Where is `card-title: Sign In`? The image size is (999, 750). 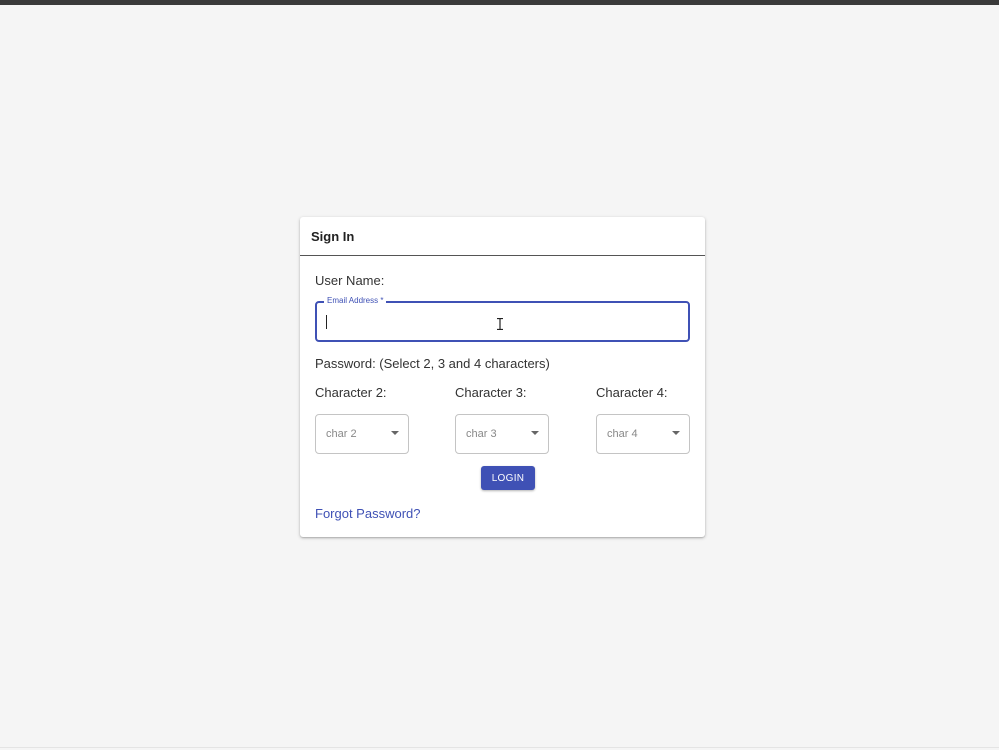
card-title: Sign In is located at coordinates (502, 236).